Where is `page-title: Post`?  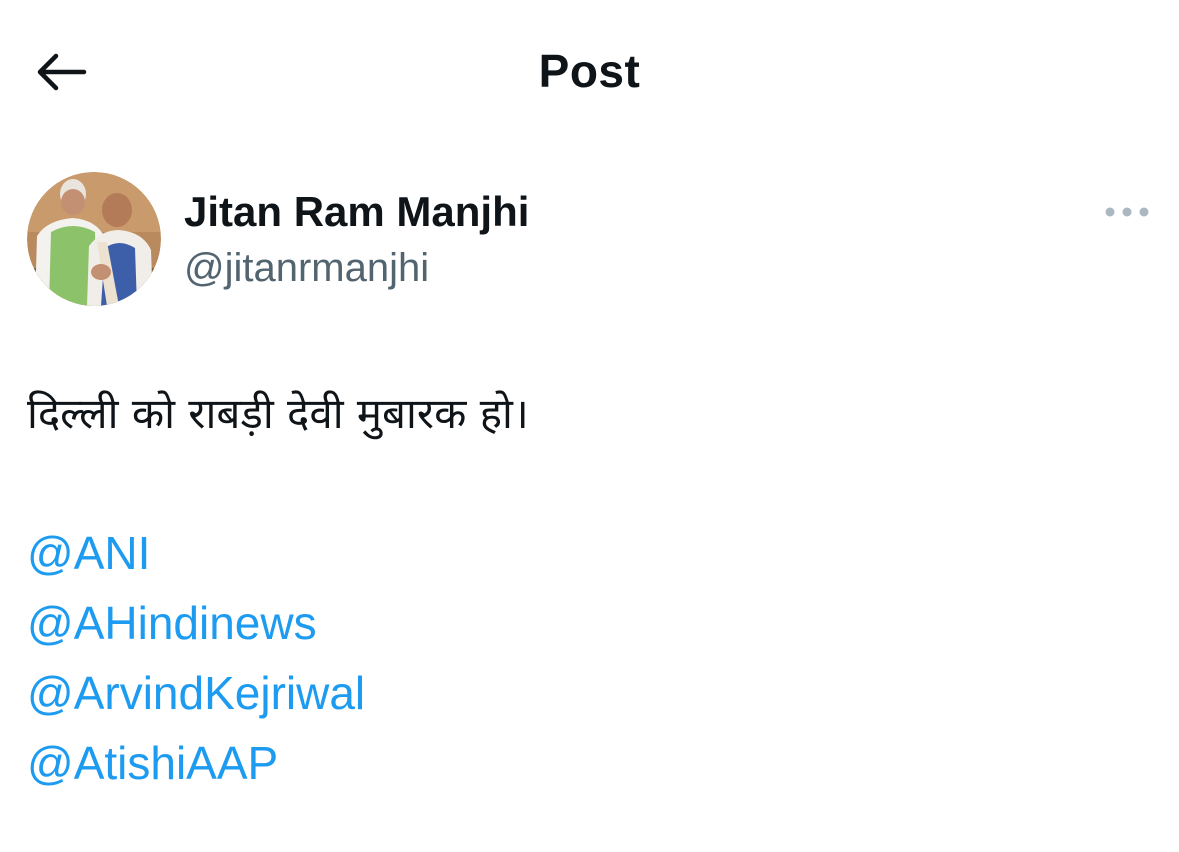
page-title: Post is located at coordinates (589, 71).